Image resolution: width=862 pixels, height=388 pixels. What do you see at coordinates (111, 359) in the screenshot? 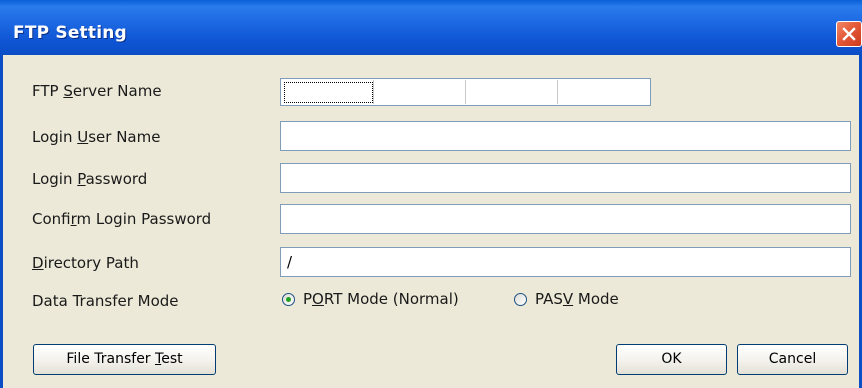
I see `button-text: File Transfer` at bounding box center [111, 359].